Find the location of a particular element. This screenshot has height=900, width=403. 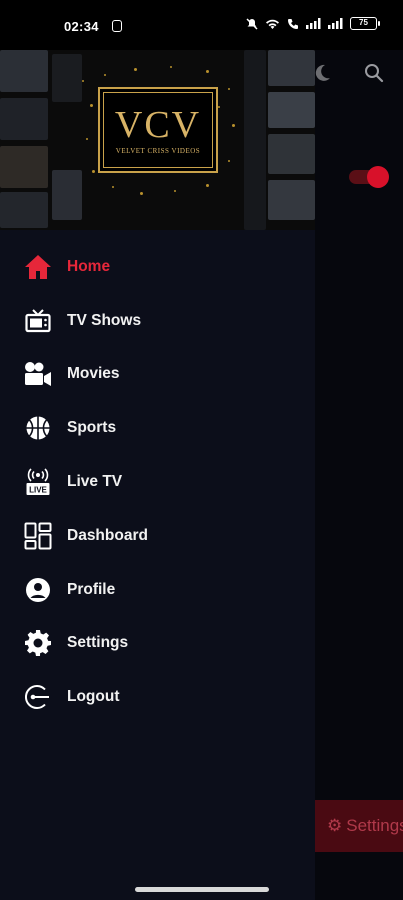

tv-icon is located at coordinates (38, 321).